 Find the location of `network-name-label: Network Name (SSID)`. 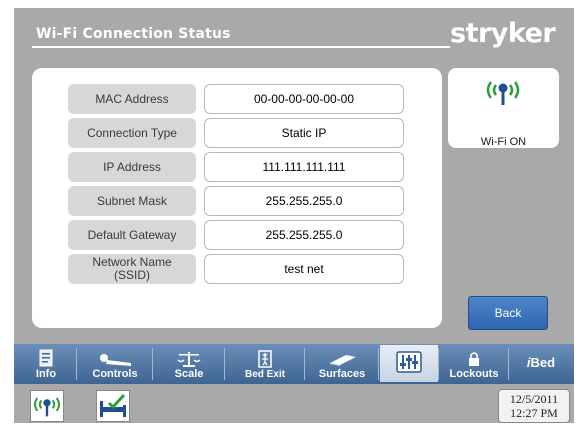

network-name-label: Network Name (SSID) is located at coordinates (132, 269).